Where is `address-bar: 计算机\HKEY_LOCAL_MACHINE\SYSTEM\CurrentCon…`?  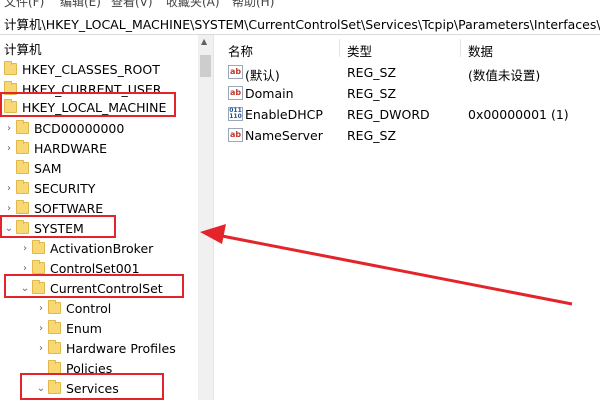 address-bar: 计算机\HKEY_LOCAL_MACHINE\SYSTEM\CurrentCon… is located at coordinates (300, 22).